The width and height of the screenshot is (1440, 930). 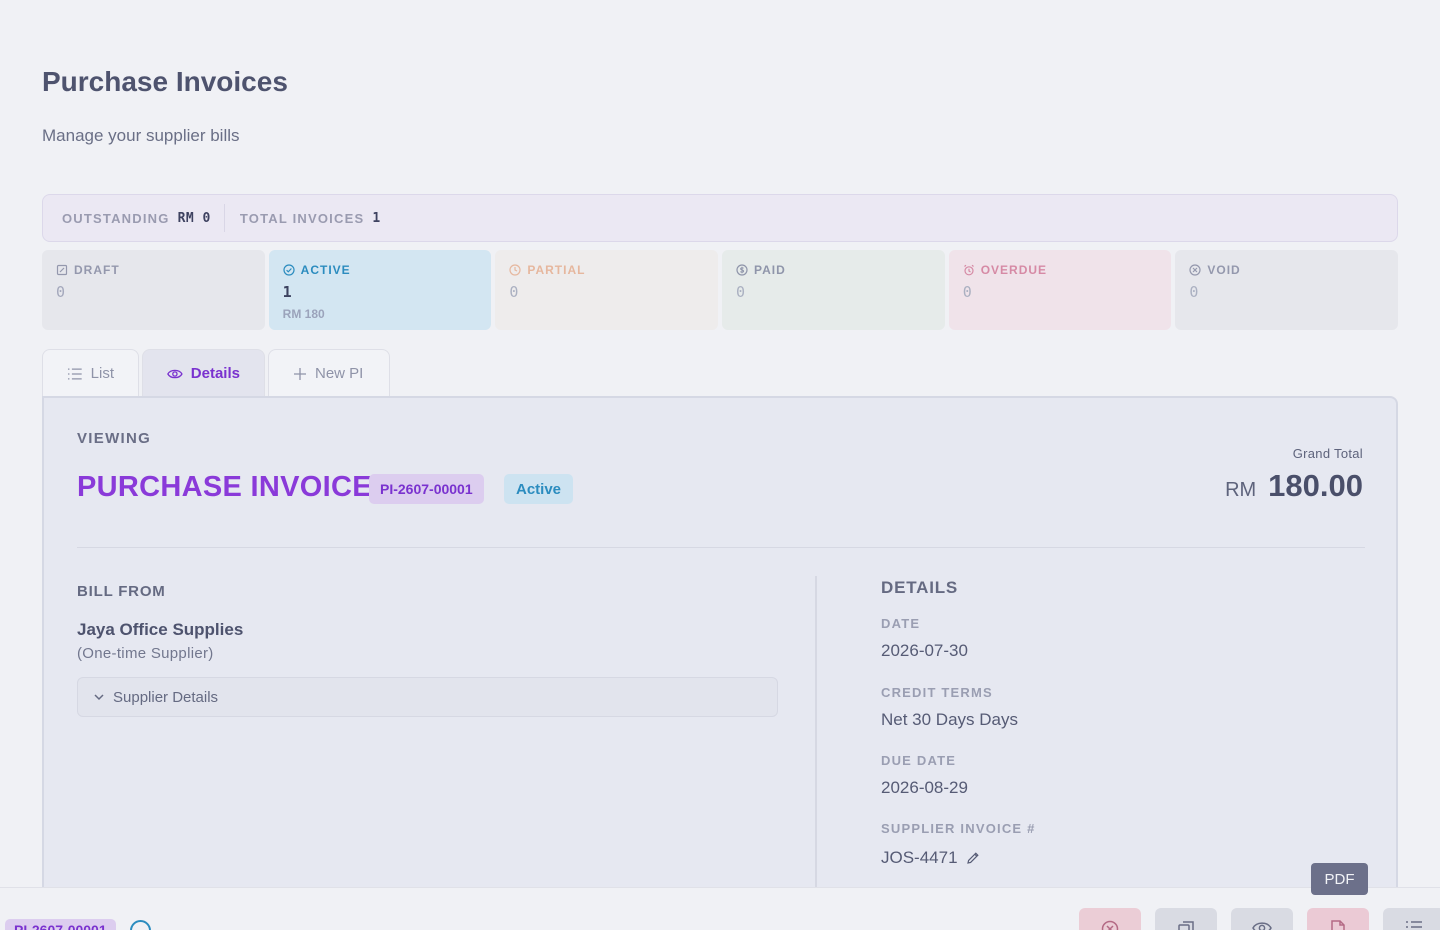 I want to click on supplier-details-label: Supplier Details, so click(x=166, y=697).